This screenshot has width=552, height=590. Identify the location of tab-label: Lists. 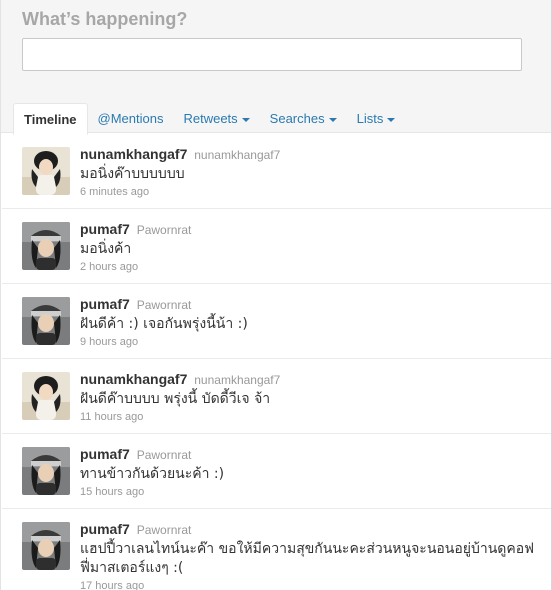
(370, 118).